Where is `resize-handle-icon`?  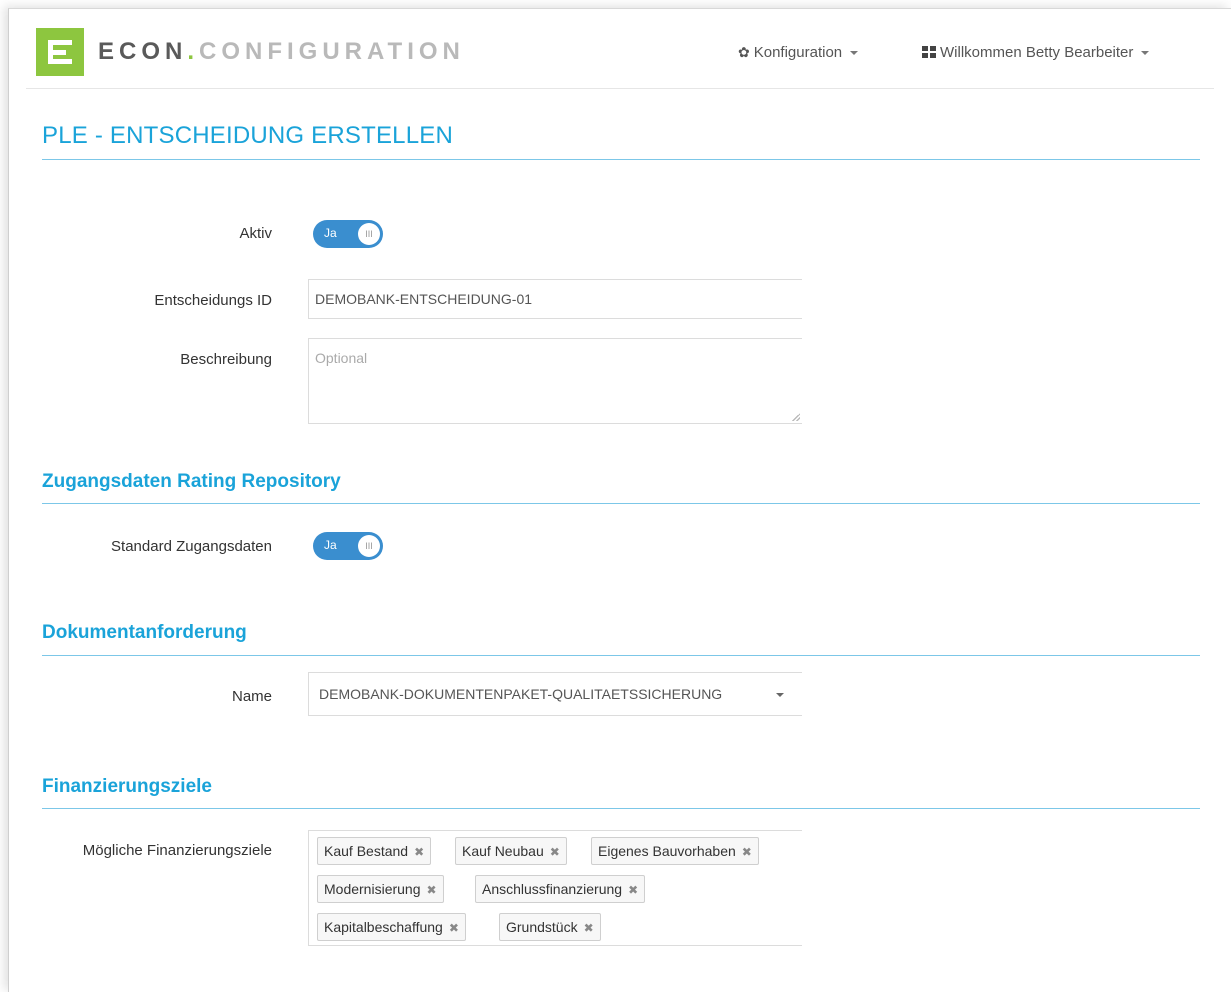
resize-handle-icon is located at coordinates (796, 417).